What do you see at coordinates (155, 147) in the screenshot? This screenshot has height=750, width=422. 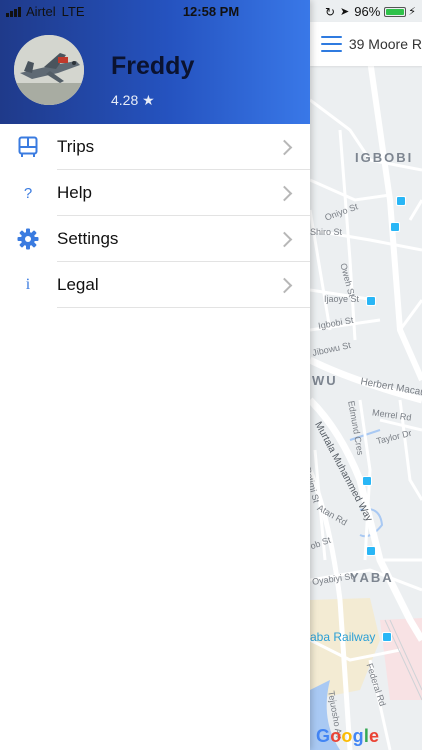 I see `menu-item-trips: Trips` at bounding box center [155, 147].